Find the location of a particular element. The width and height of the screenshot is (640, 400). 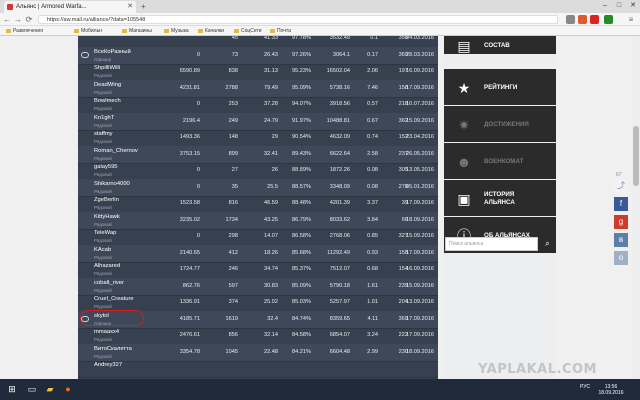

star-icon: ★ is located at coordinates (464, 88).